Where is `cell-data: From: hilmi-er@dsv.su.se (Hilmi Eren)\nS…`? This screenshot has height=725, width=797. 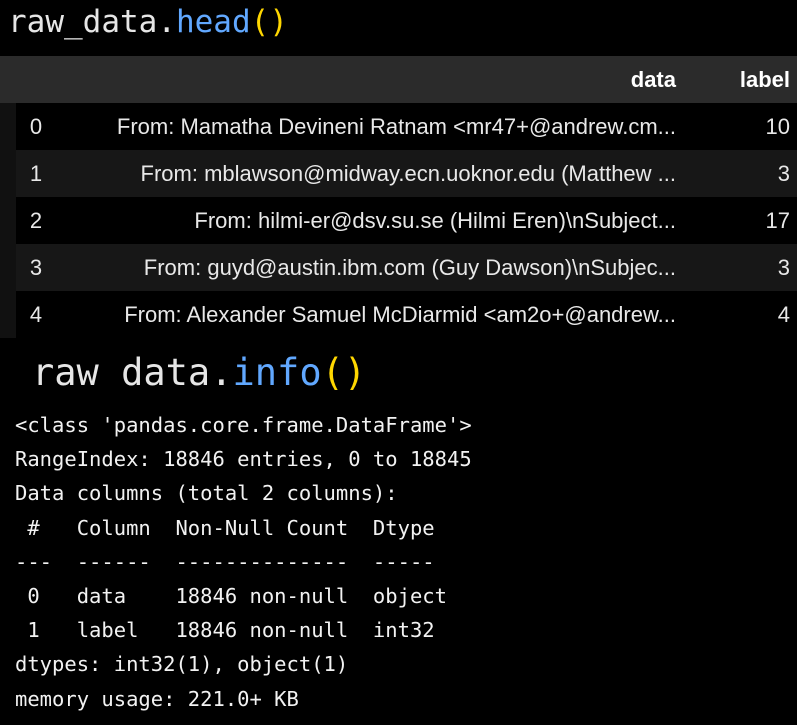
cell-data: From: hilmi-er@dsv.su.se (Hilmi Eren)\nS… is located at coordinates (377, 220).